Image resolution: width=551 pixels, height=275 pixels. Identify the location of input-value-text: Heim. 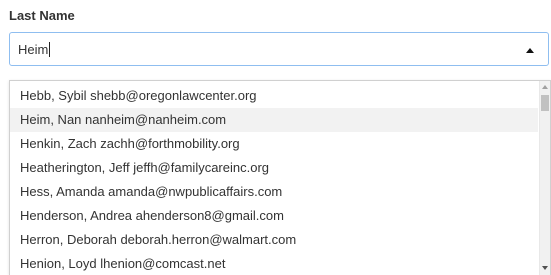
(33, 49).